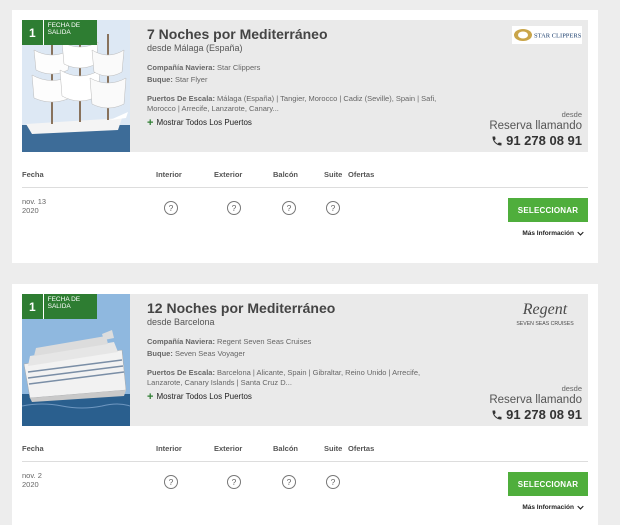  Describe the element at coordinates (241, 308) in the screenshot. I see `cruise-title: 12 Noches por Mediterráneo` at that location.